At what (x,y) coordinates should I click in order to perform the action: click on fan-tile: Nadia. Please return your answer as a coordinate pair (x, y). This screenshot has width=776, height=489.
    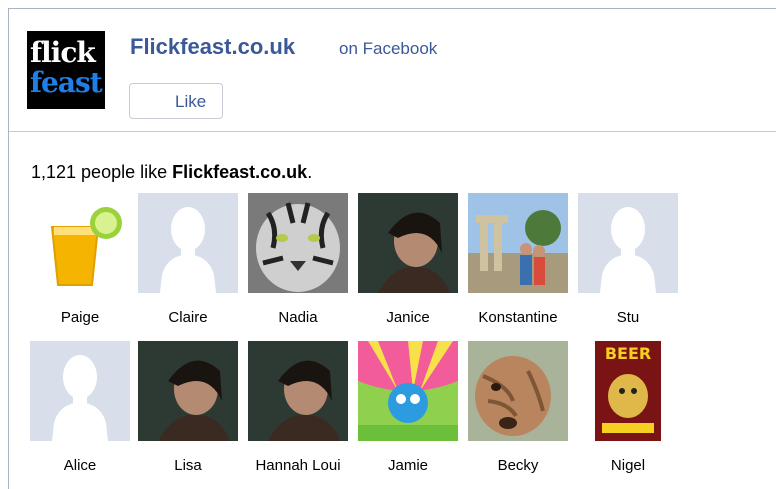
    Looking at the image, I should click on (298, 263).